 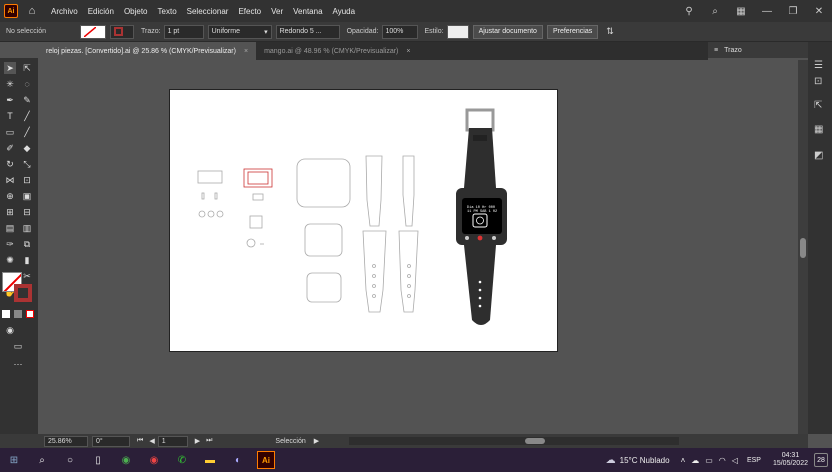 What do you see at coordinates (10, 212) in the screenshot?
I see `perspective-grid-icon: ⊞` at bounding box center [10, 212].